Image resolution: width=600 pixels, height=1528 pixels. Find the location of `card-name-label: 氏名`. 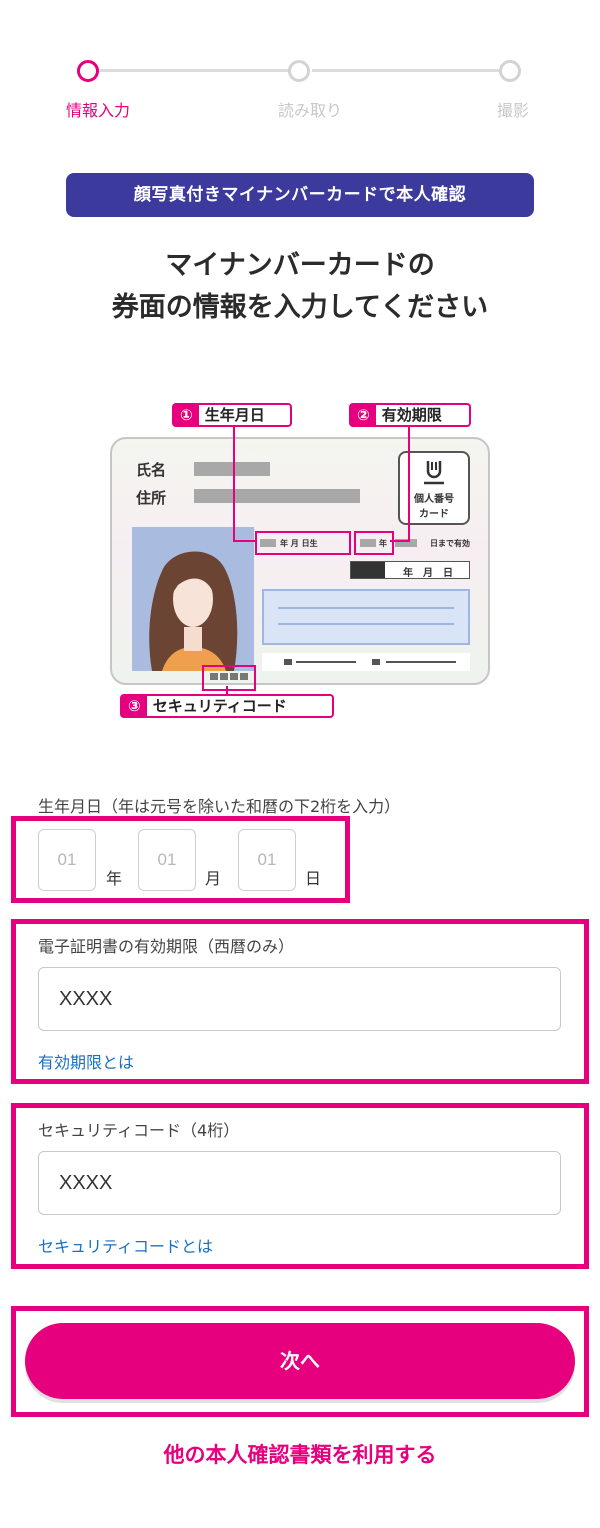

card-name-label: 氏名 is located at coordinates (151, 470).